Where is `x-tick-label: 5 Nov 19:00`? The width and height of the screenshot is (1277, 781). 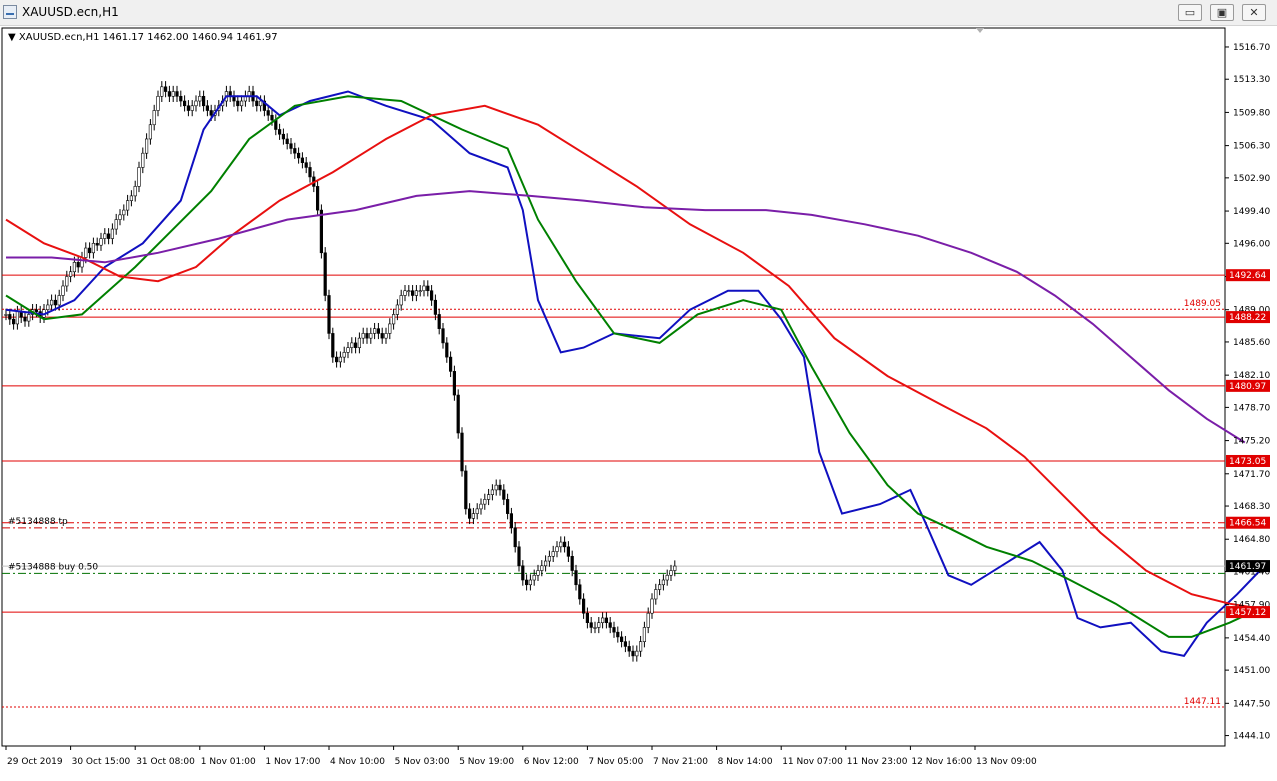 x-tick-label: 5 Nov 19:00 is located at coordinates (486, 762).